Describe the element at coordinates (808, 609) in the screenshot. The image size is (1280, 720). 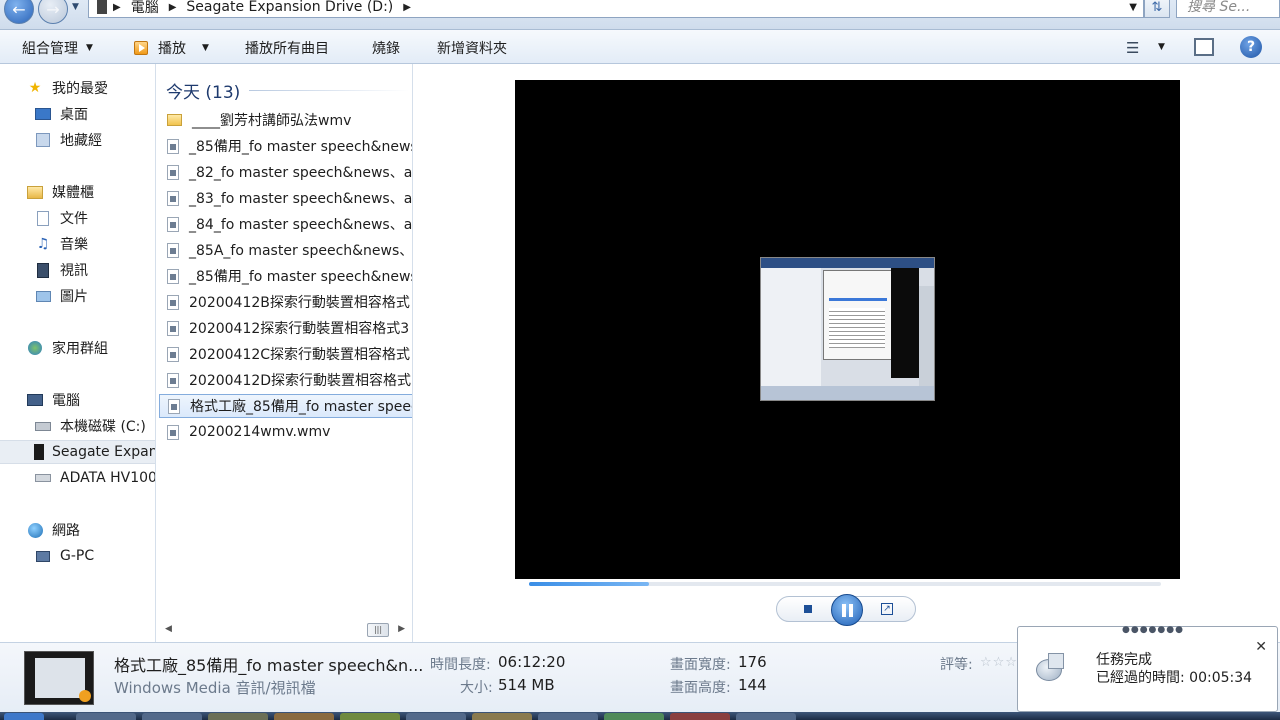
I see `stop-button` at that location.